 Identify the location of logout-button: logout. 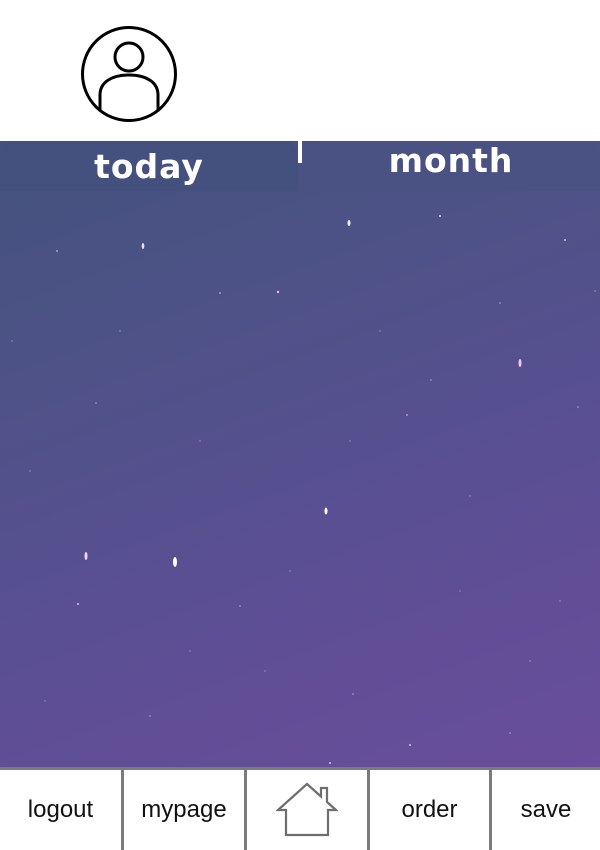
(62, 810).